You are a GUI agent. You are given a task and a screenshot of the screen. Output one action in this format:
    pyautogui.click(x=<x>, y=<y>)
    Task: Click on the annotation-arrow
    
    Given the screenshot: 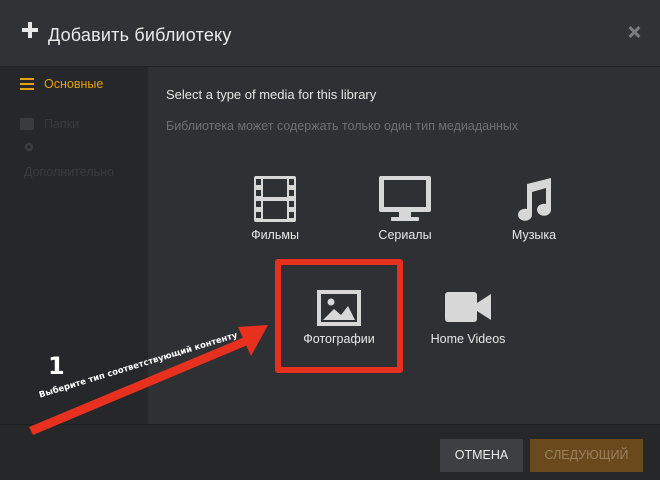 What is the action you would take?
    pyautogui.click(x=148, y=380)
    